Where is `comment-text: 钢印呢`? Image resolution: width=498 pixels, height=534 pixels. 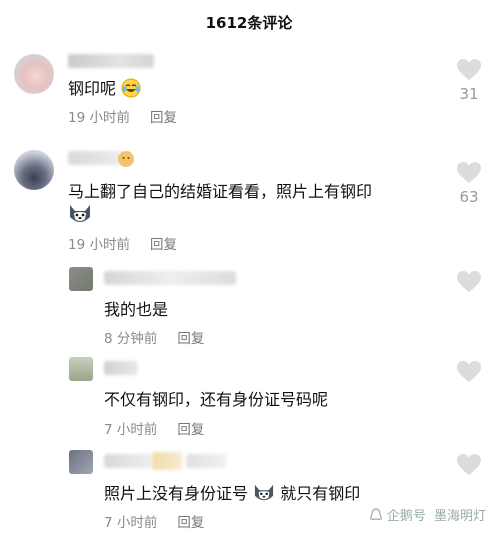 comment-text: 钢印呢 is located at coordinates (104, 88).